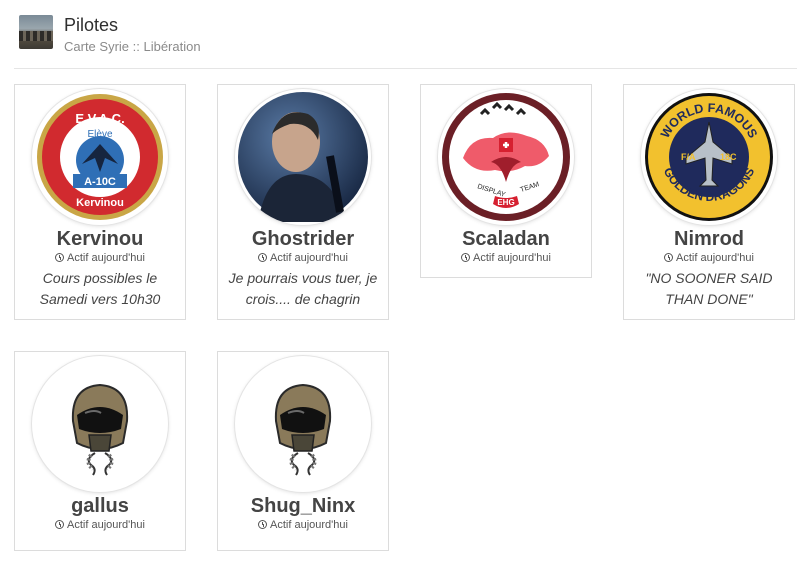 The height and width of the screenshot is (580, 812). What do you see at coordinates (100, 239) in the screenshot?
I see `member-name: Kervinou` at bounding box center [100, 239].